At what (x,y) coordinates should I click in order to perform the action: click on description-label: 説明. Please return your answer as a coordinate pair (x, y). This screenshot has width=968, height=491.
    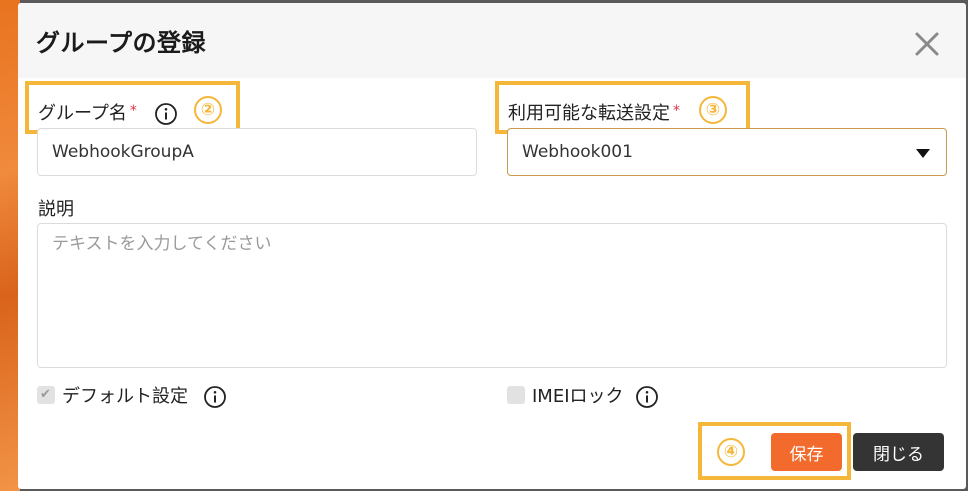
    Looking at the image, I should click on (56, 209).